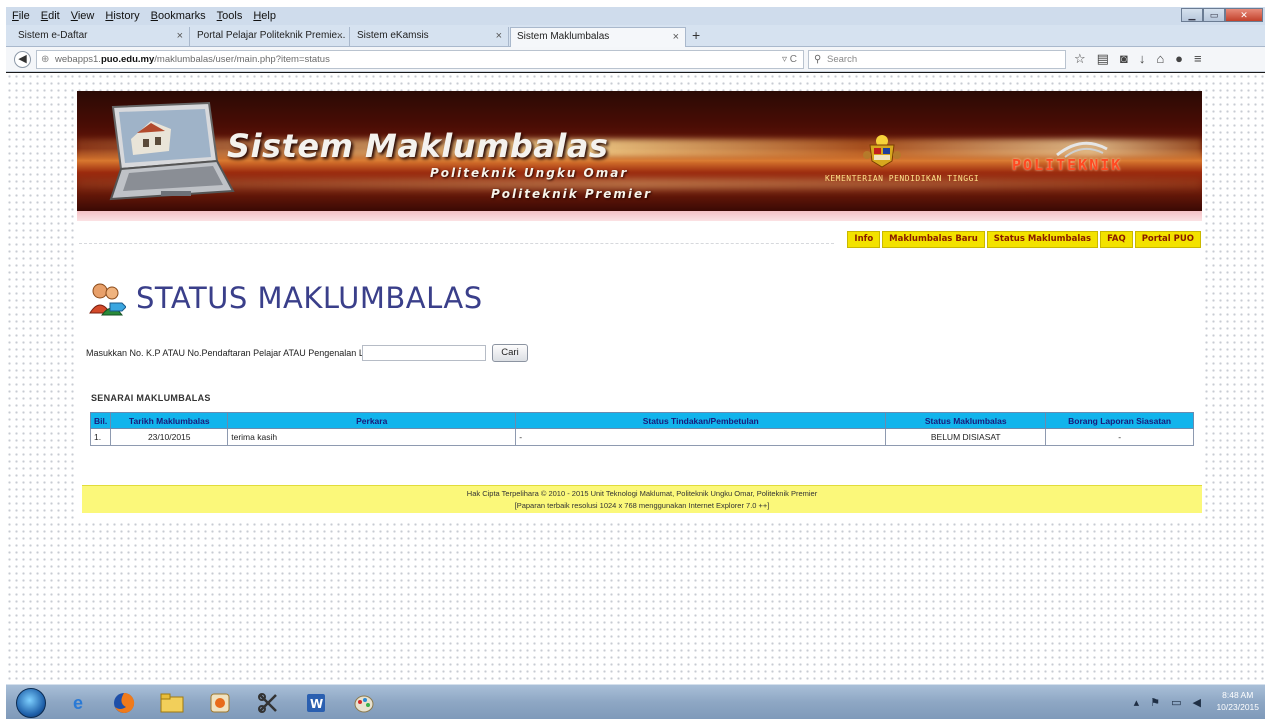 This screenshot has width=1270, height=719. Describe the element at coordinates (220, 703) in the screenshot. I see `media-player-icon` at that location.